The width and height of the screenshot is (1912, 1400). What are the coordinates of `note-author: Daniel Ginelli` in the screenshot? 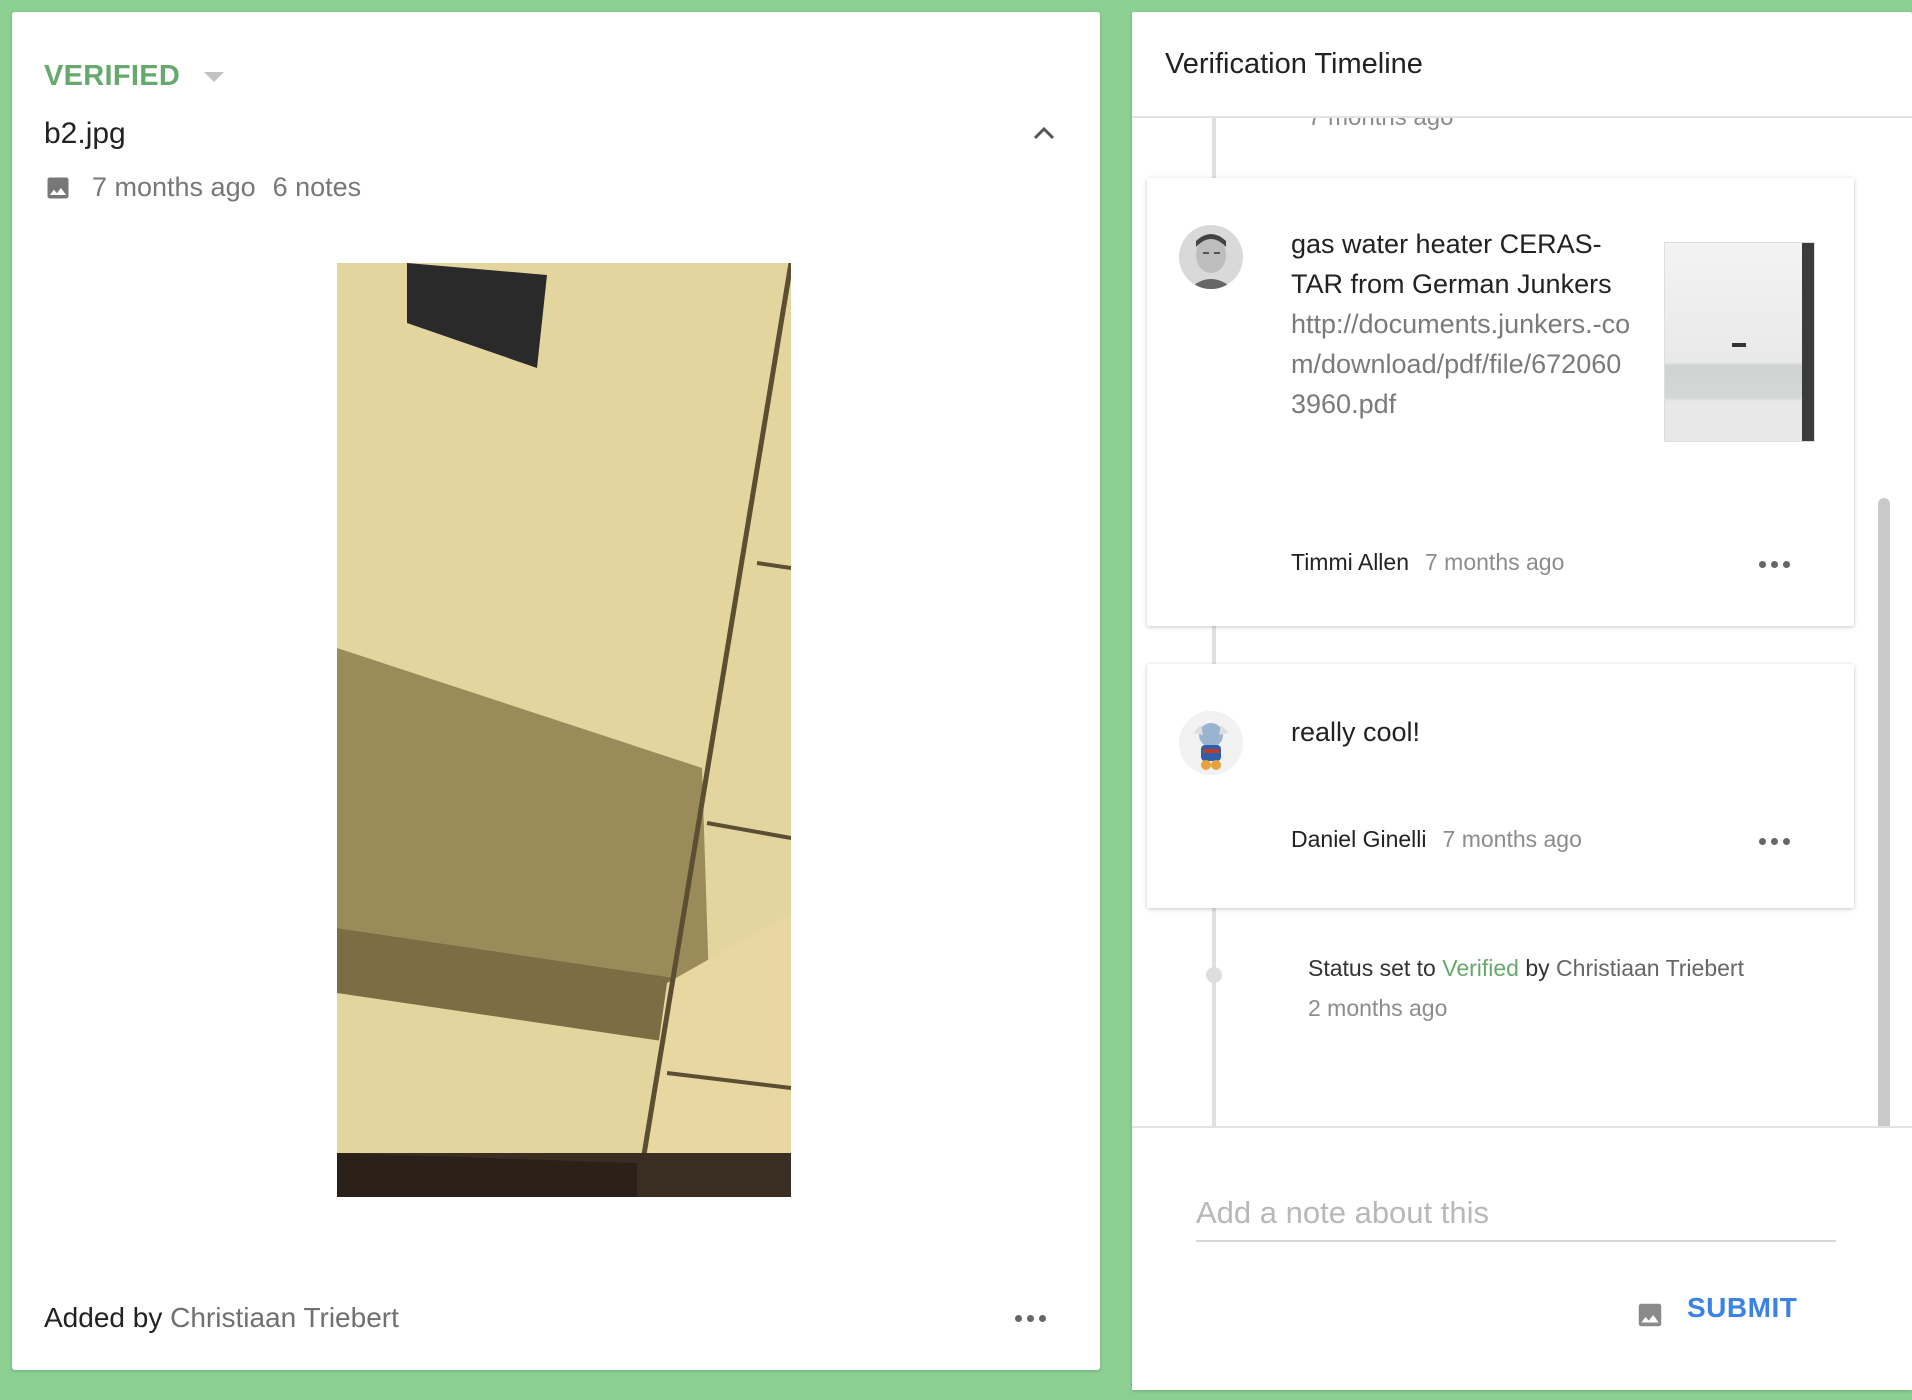 It's located at (1359, 839).